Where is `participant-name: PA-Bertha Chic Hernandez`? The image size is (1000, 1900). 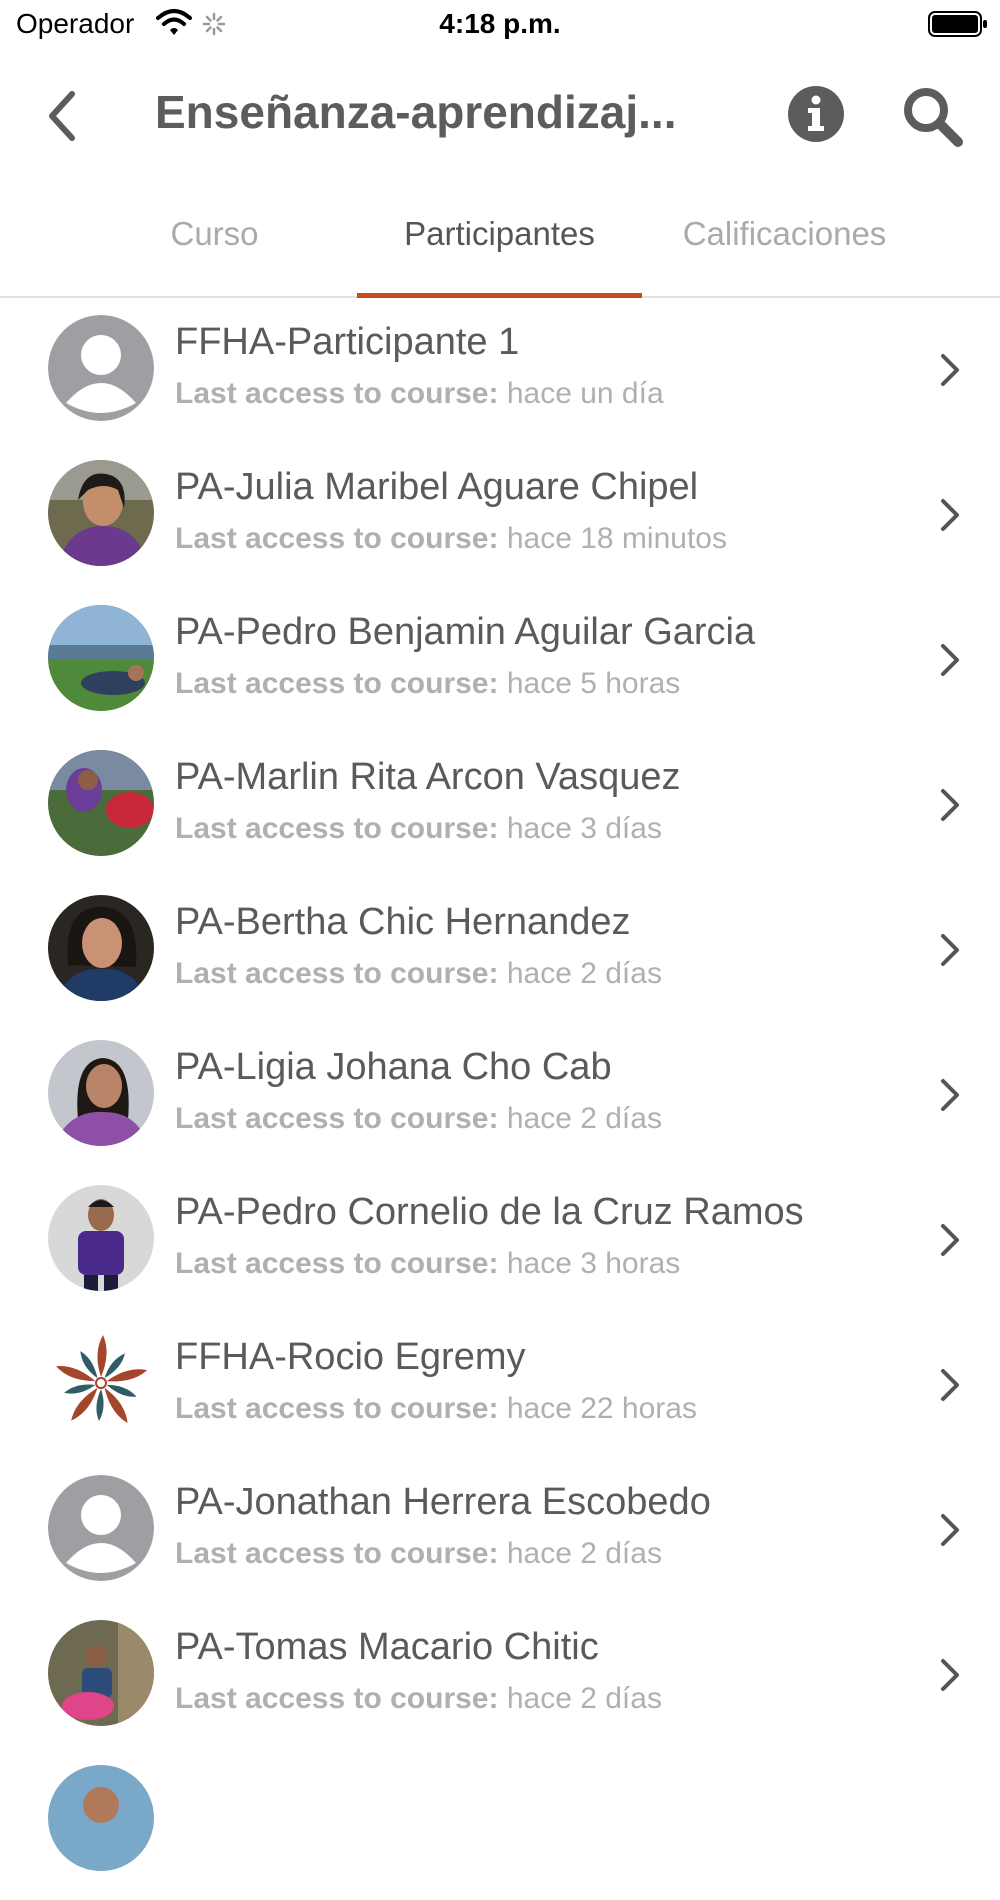 participant-name: PA-Bertha Chic Hernandez is located at coordinates (403, 922).